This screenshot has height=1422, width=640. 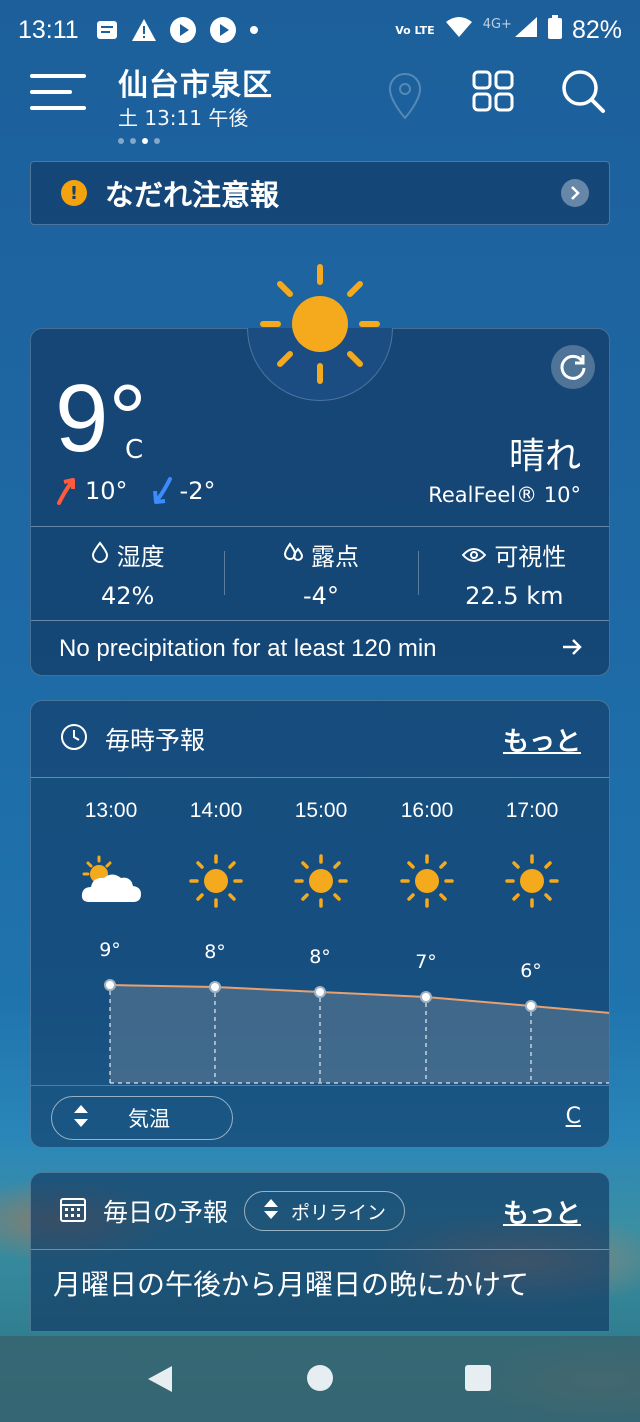 I want to click on dot-icon, so click(x=254, y=30).